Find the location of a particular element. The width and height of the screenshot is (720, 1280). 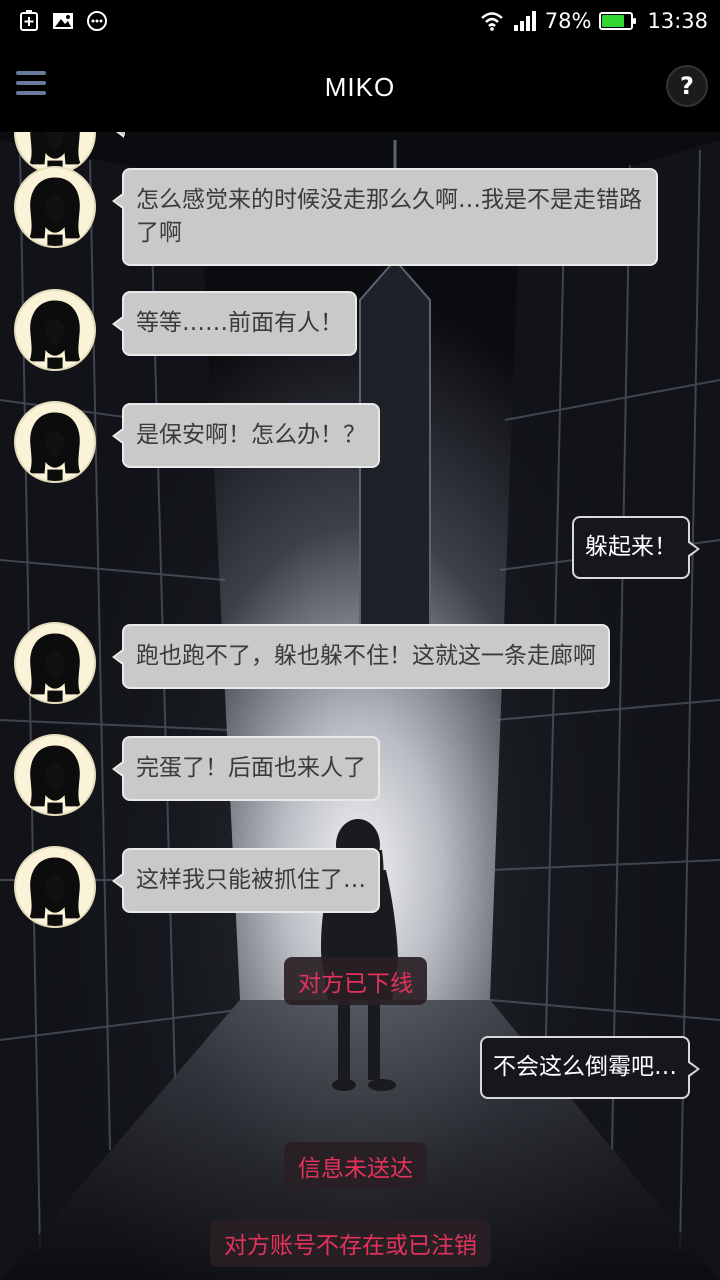

message-bubble-incoming: 是保安啊！怎么办！？ is located at coordinates (246, 435).